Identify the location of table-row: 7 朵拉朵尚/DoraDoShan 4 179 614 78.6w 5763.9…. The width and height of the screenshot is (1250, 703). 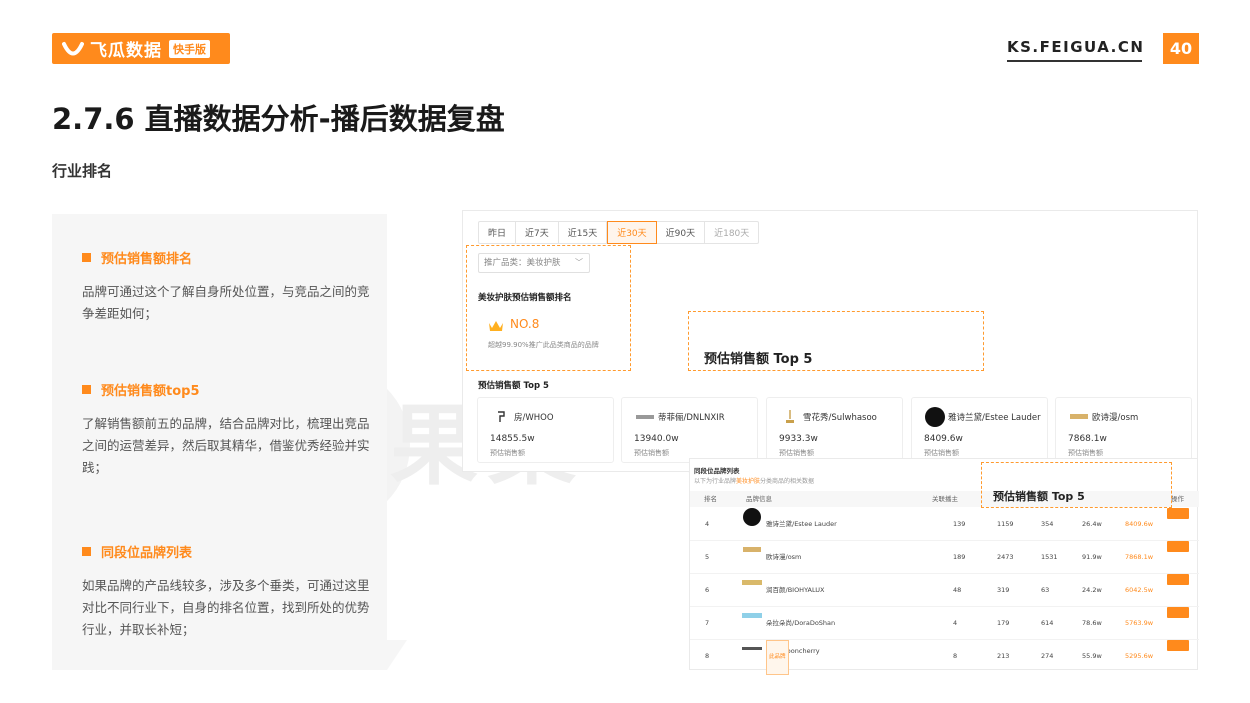
(944, 623).